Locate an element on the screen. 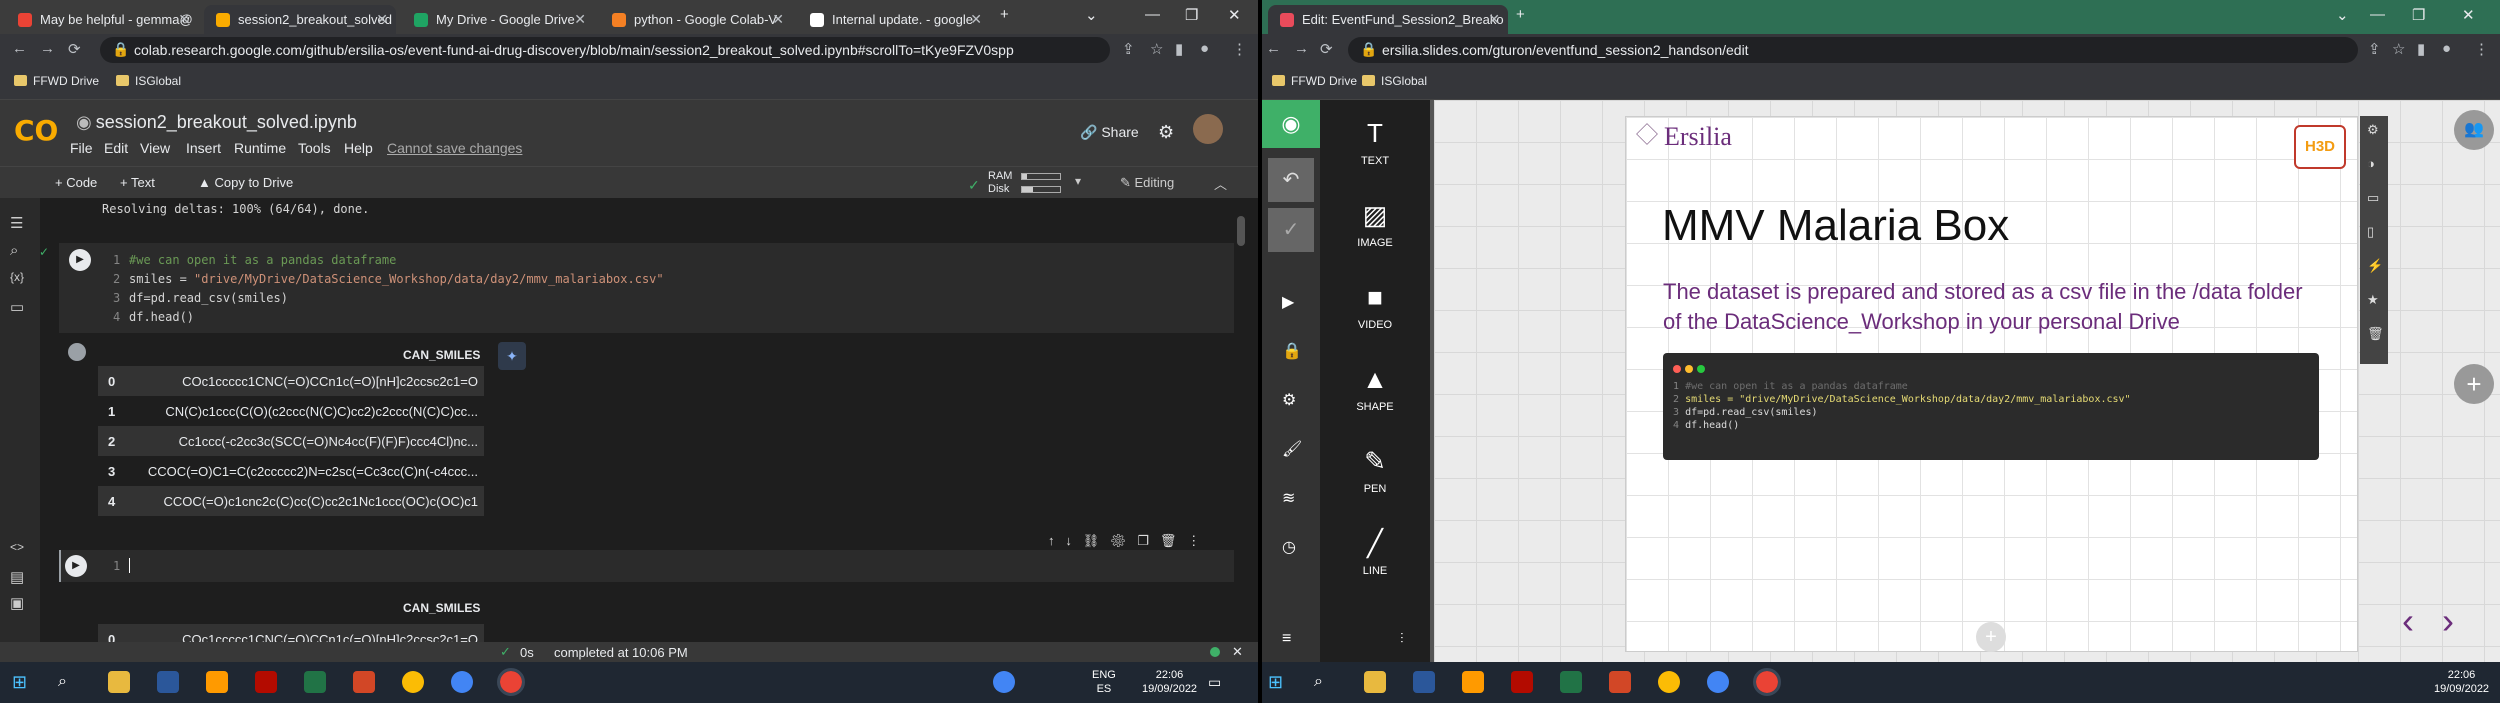 The height and width of the screenshot is (703, 2500). settings-gear-icon: ⚙ is located at coordinates (1289, 400).